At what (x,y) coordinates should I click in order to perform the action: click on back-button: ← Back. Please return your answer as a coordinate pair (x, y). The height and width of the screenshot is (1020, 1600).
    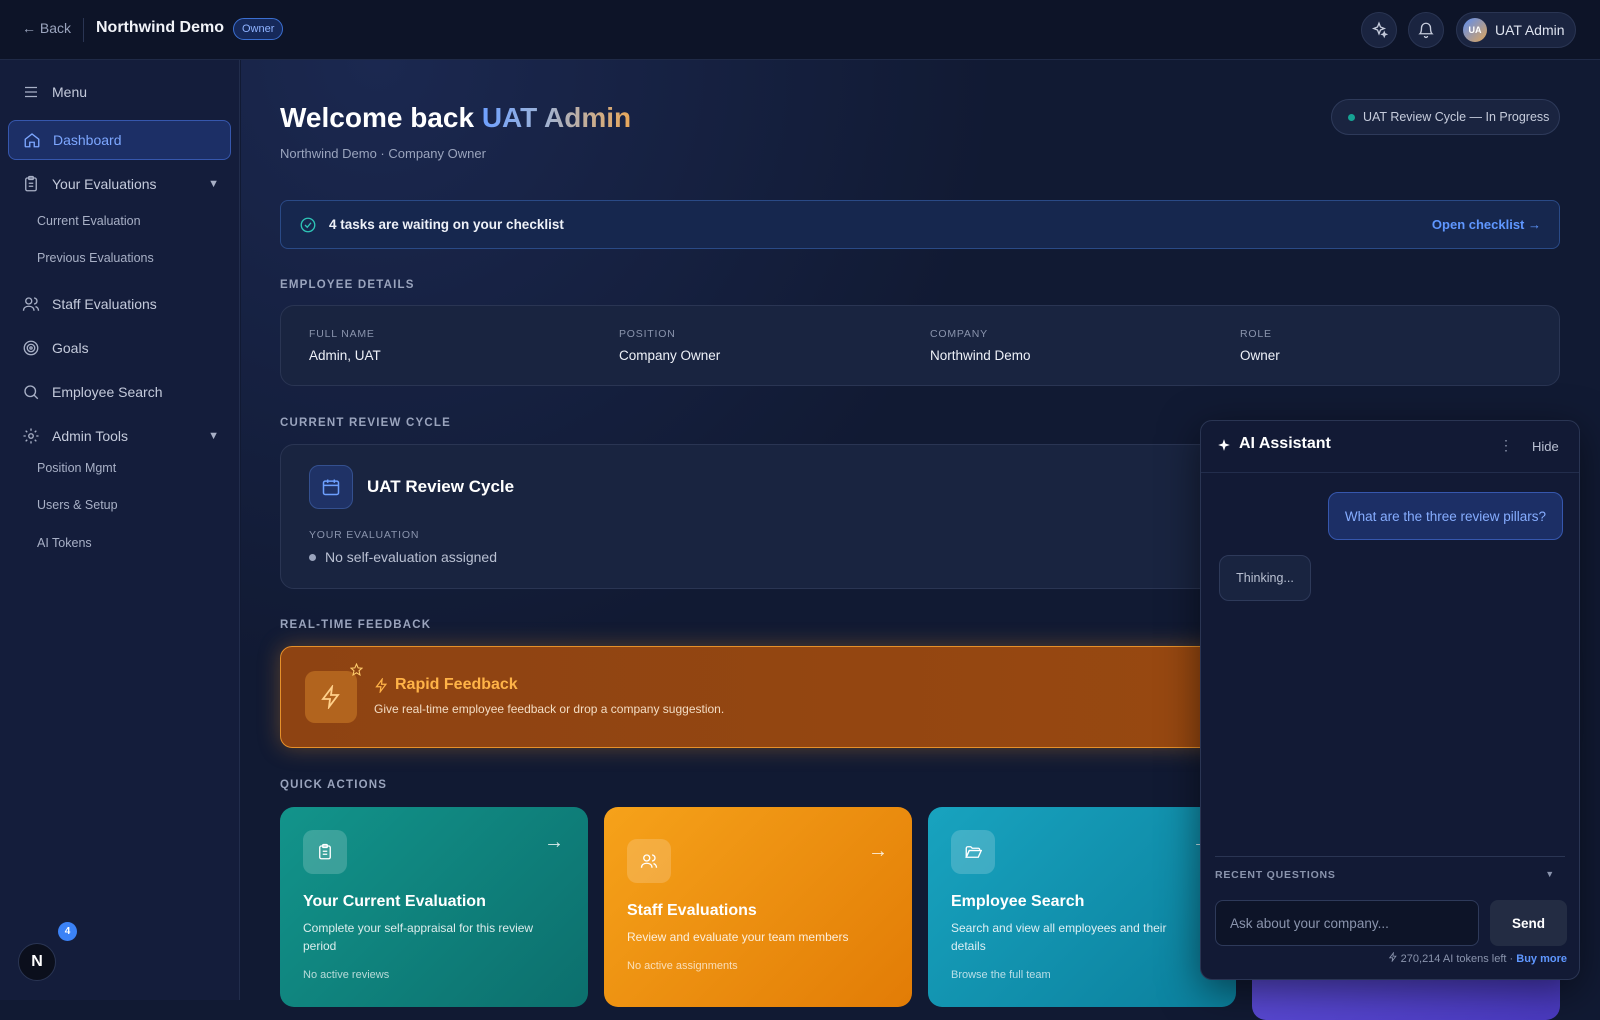
    Looking at the image, I should click on (46, 28).